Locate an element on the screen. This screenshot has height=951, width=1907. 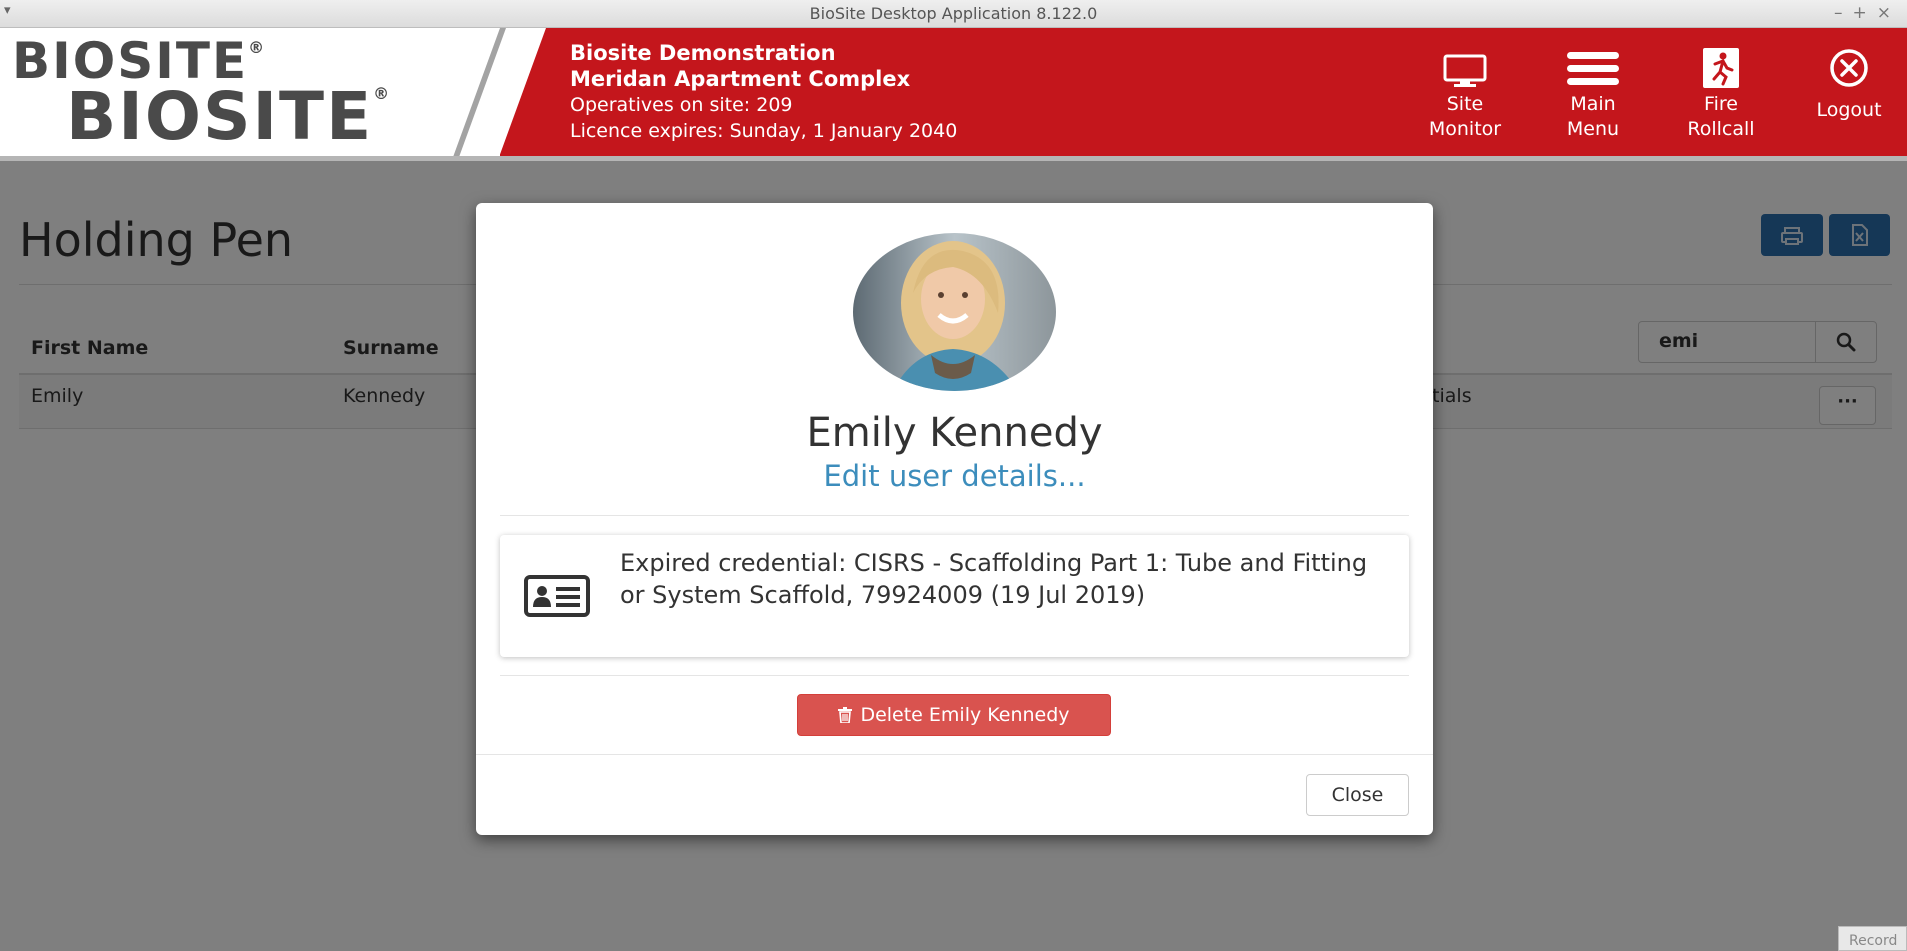
logout-label: Logout is located at coordinates (1849, 110).